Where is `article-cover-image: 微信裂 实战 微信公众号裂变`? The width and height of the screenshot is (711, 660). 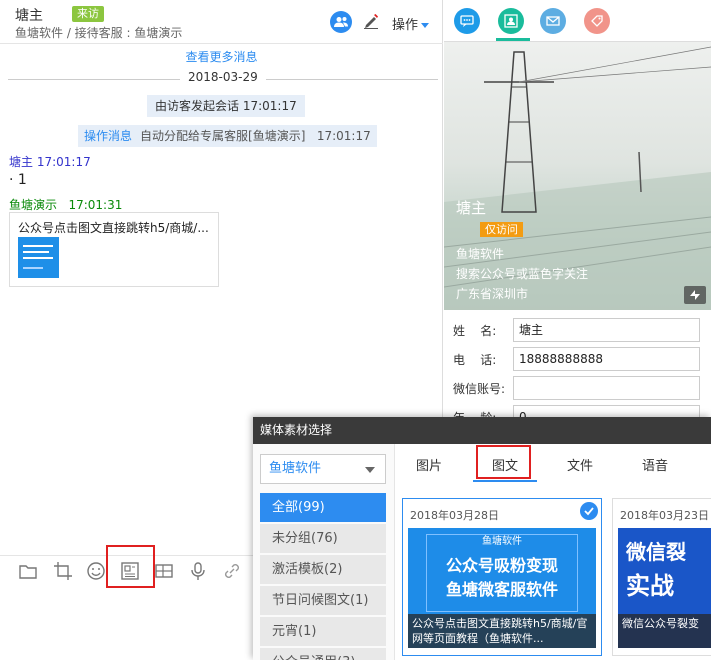
article-cover-image: 微信裂 实战 微信公众号裂变 is located at coordinates (664, 588).